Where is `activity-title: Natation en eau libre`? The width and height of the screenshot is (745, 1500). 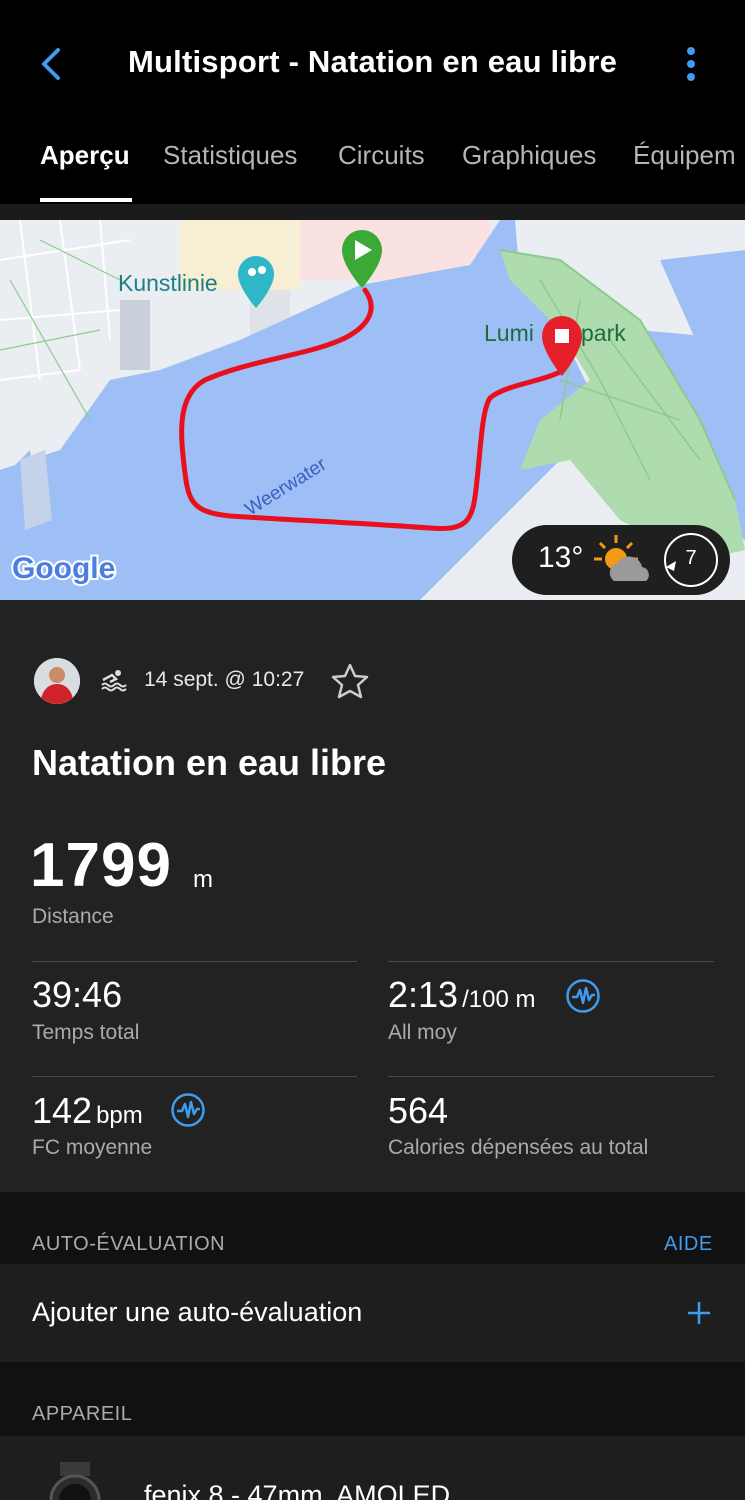
activity-title: Natation en eau libre is located at coordinates (209, 763).